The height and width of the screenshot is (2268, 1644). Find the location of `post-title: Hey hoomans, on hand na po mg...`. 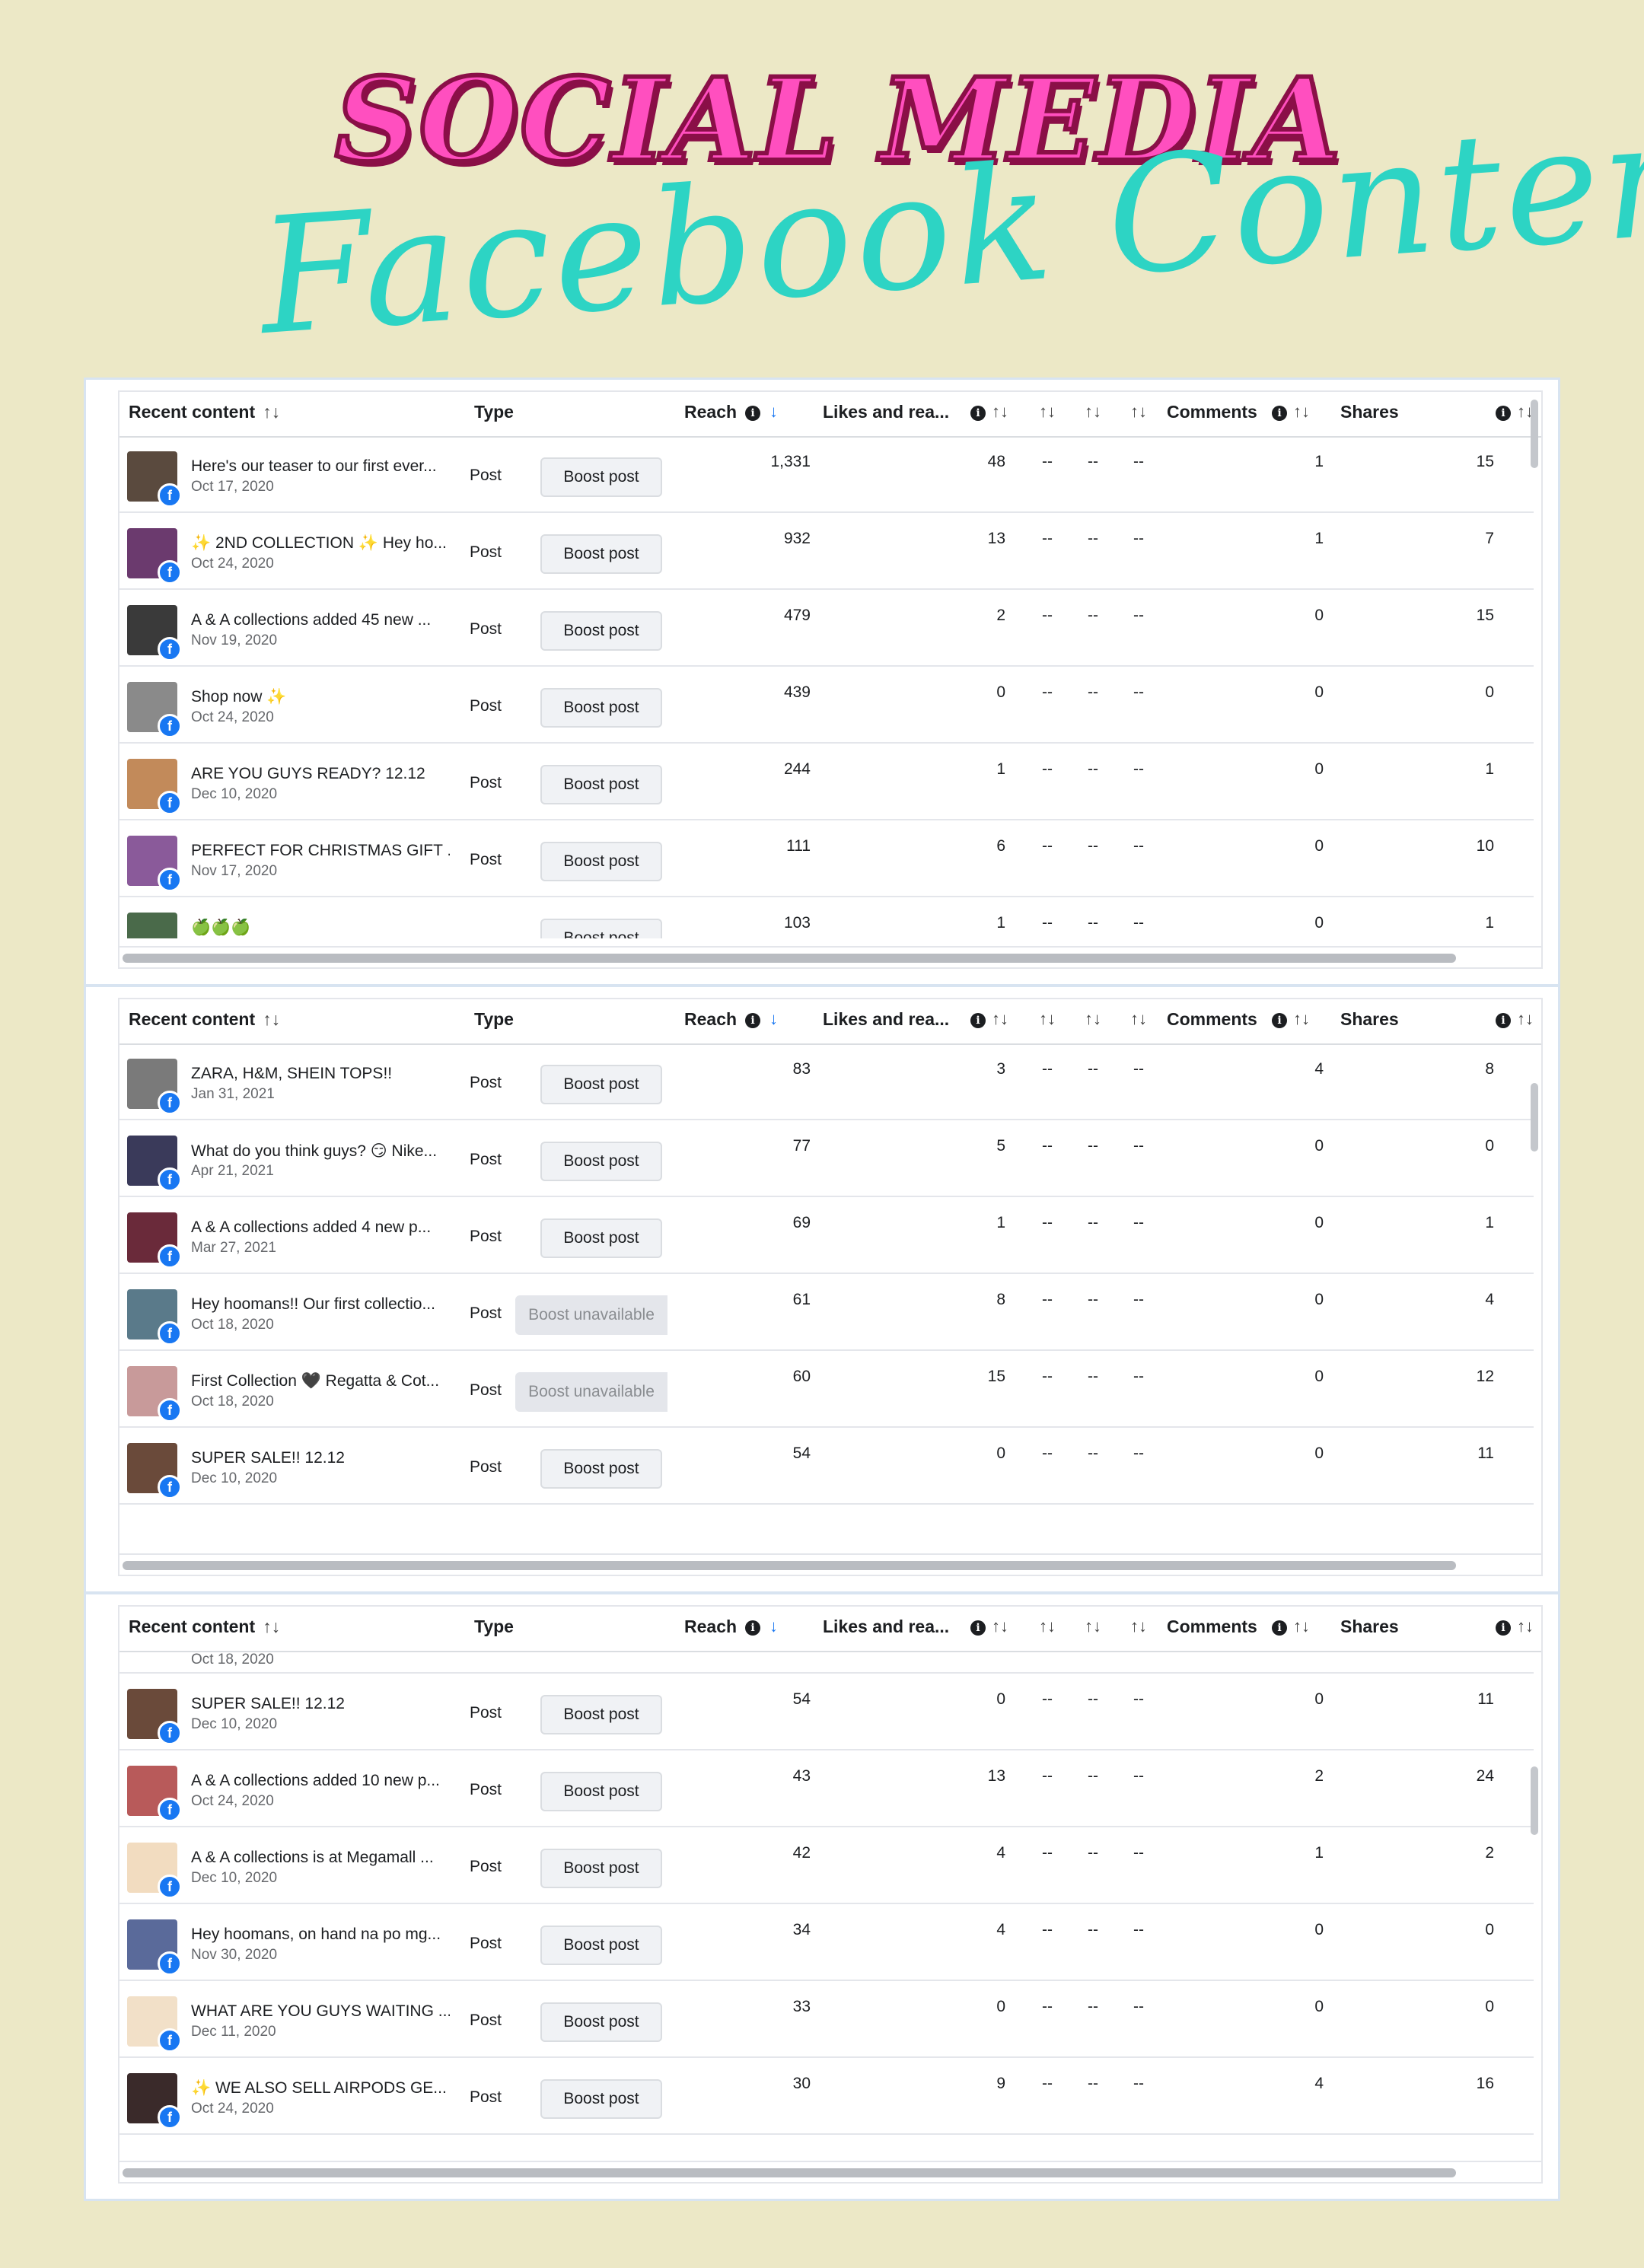

post-title: Hey hoomans, on hand na po mg... is located at coordinates (320, 1935).